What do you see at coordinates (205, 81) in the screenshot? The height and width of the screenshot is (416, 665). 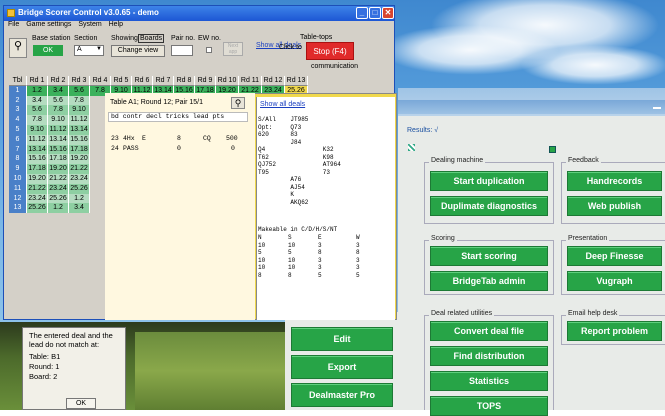 I see `column-header: Rd 9` at bounding box center [205, 81].